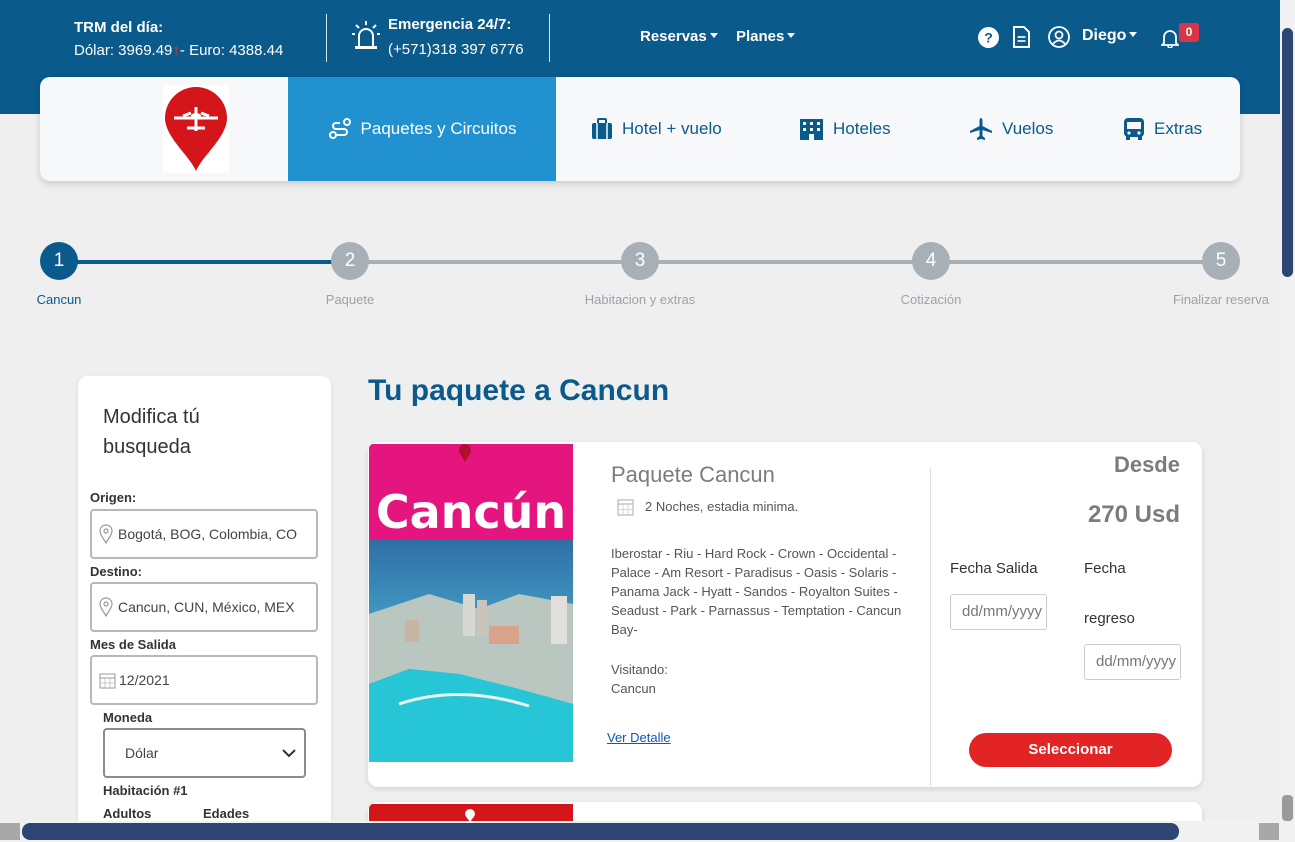 This screenshot has width=1295, height=842. Describe the element at coordinates (679, 36) in the screenshot. I see `reservas-menu: Reservas` at that location.